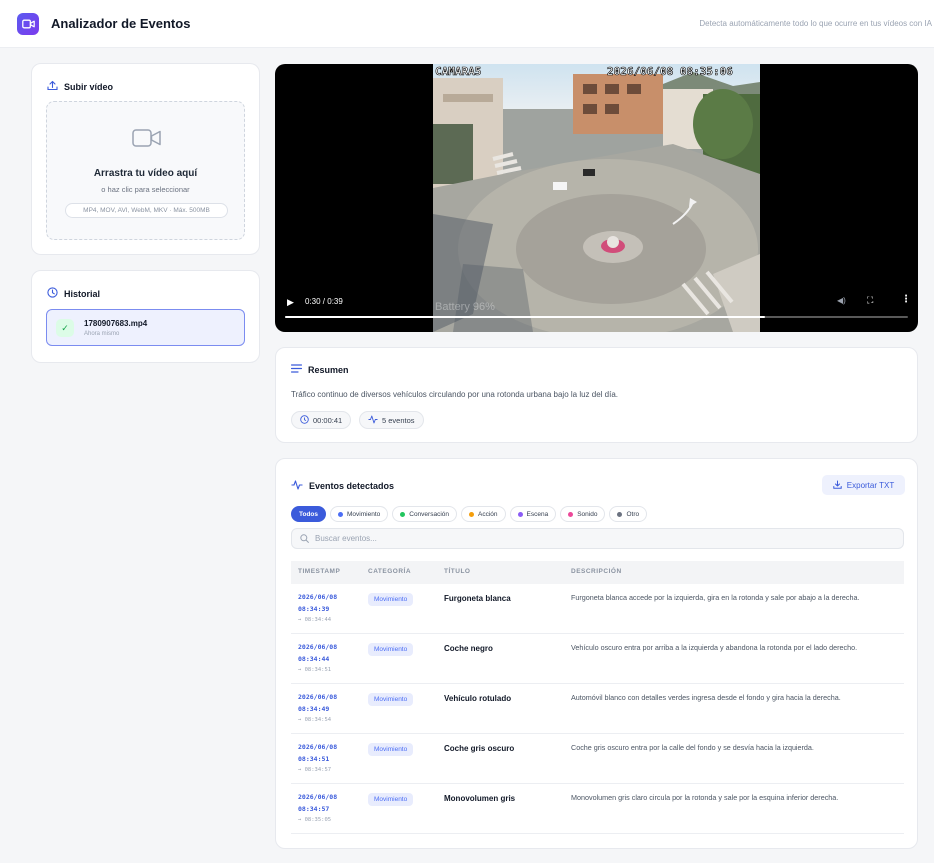 The width and height of the screenshot is (934, 863). What do you see at coordinates (398, 420) in the screenshot?
I see `events-count-value: 5 eventos` at bounding box center [398, 420].